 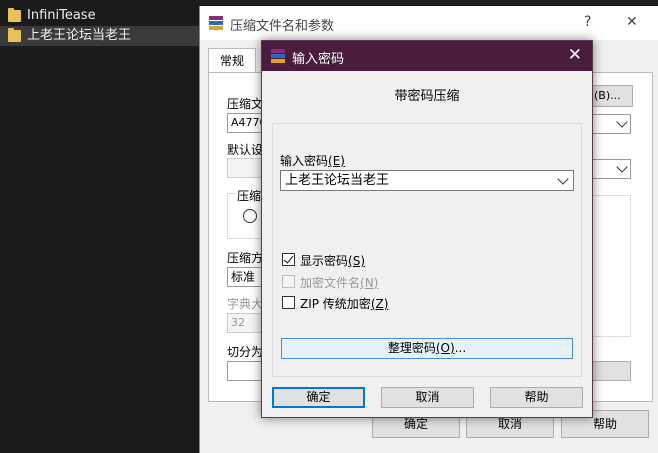 What do you see at coordinates (427, 180) in the screenshot?
I see `password-input: 上老王论坛当老王` at bounding box center [427, 180].